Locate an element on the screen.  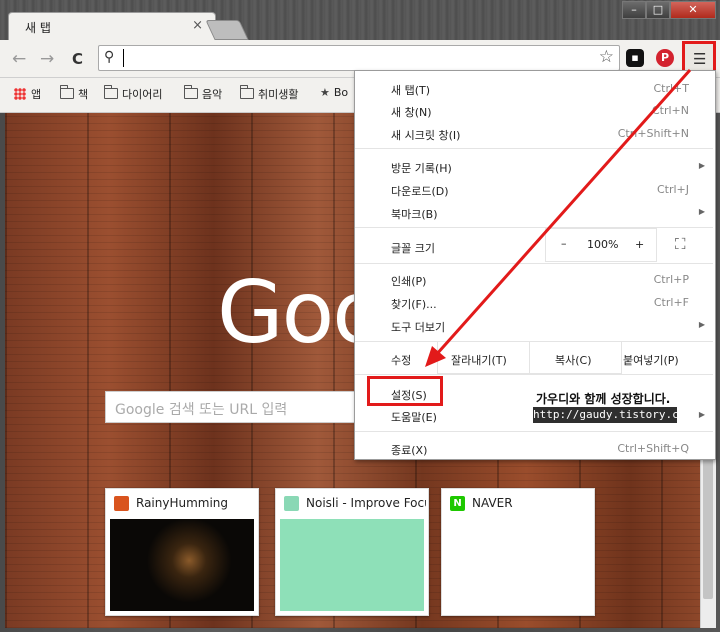
omnibox: ⚲ ☆ is located at coordinates (359, 58).